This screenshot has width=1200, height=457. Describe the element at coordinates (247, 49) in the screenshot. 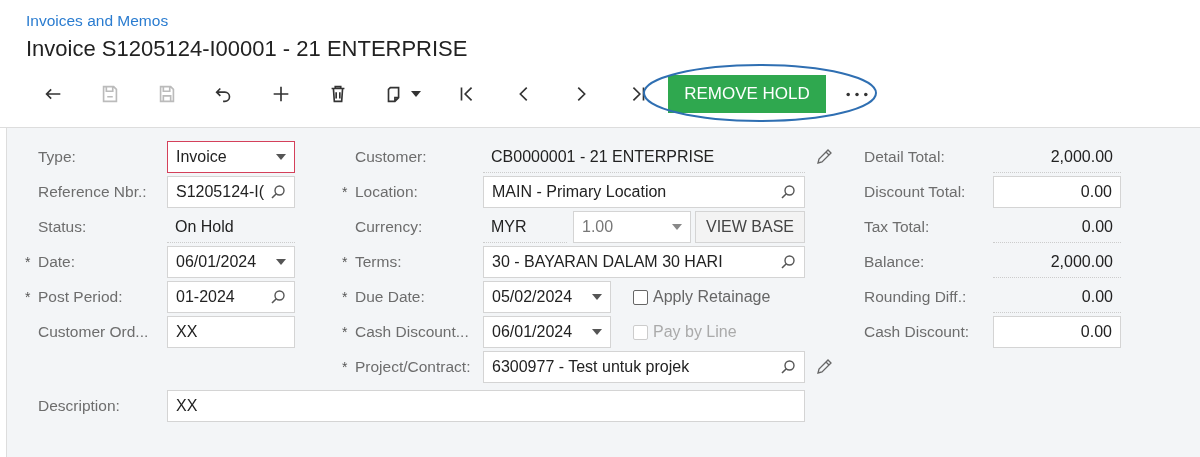

I see `page-title: Invoice S1205124-I00001 - 21 ENTERPRISE` at that location.